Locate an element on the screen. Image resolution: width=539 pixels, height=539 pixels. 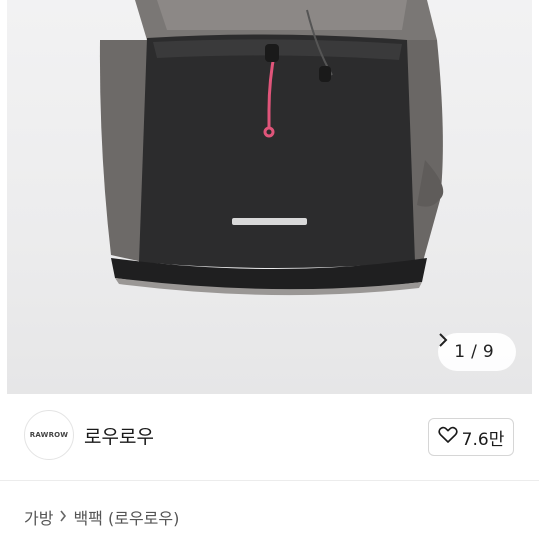
gallery-edge-right is located at coordinates (535, 197).